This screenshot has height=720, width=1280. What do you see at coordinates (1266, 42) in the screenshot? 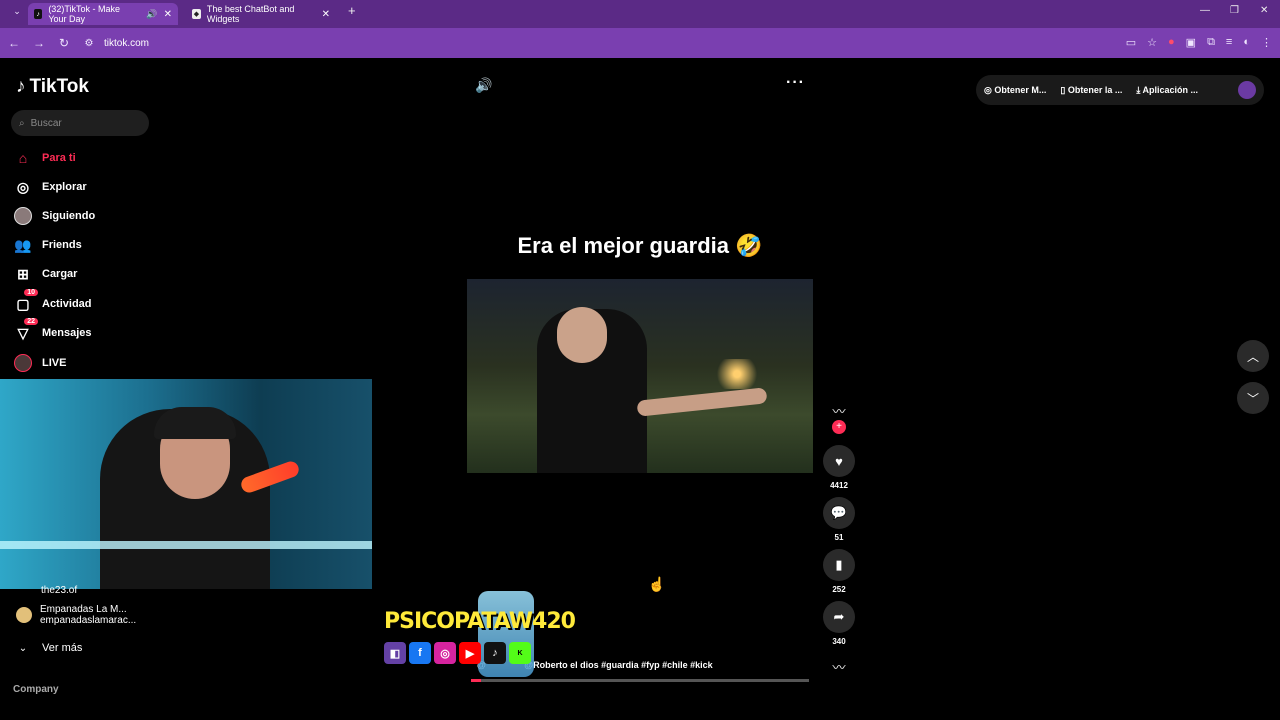
I see `menu-icon: ⋮` at bounding box center [1266, 42].